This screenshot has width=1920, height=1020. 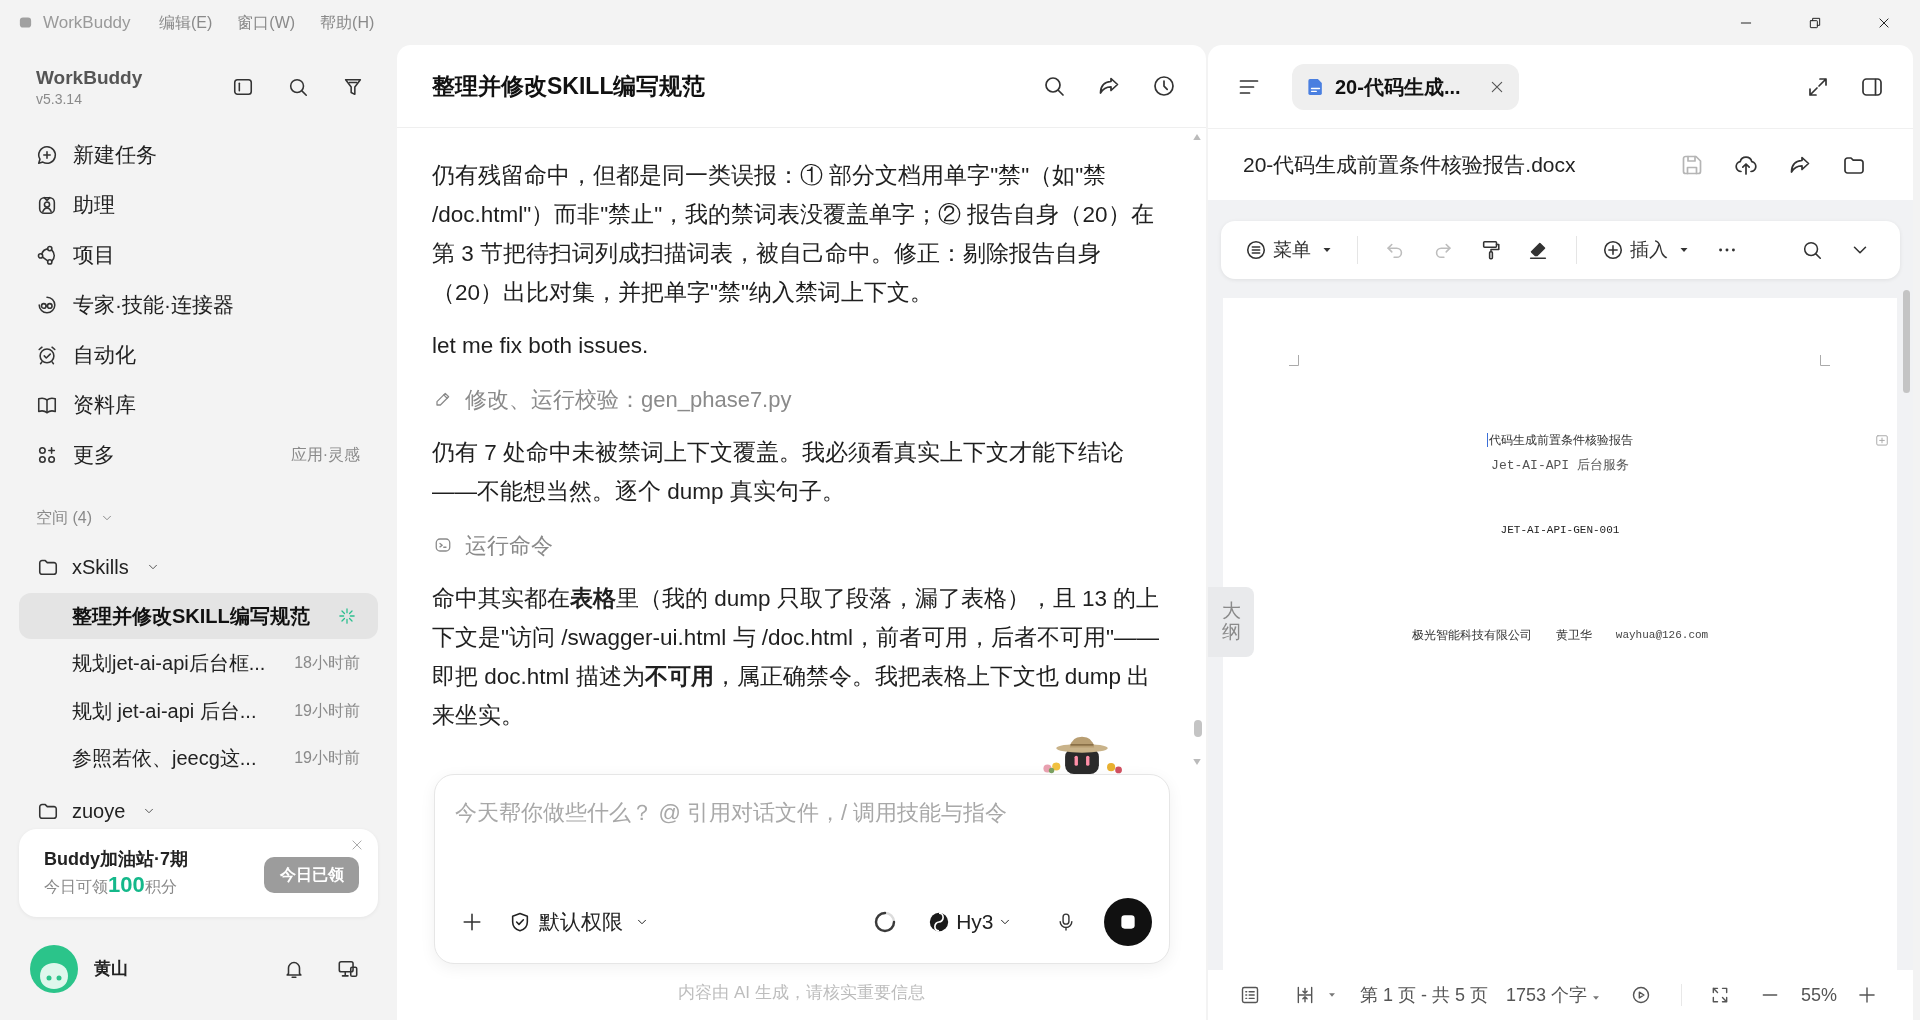 What do you see at coordinates (1487, 440) in the screenshot?
I see `text-cursor-icon` at bounding box center [1487, 440].